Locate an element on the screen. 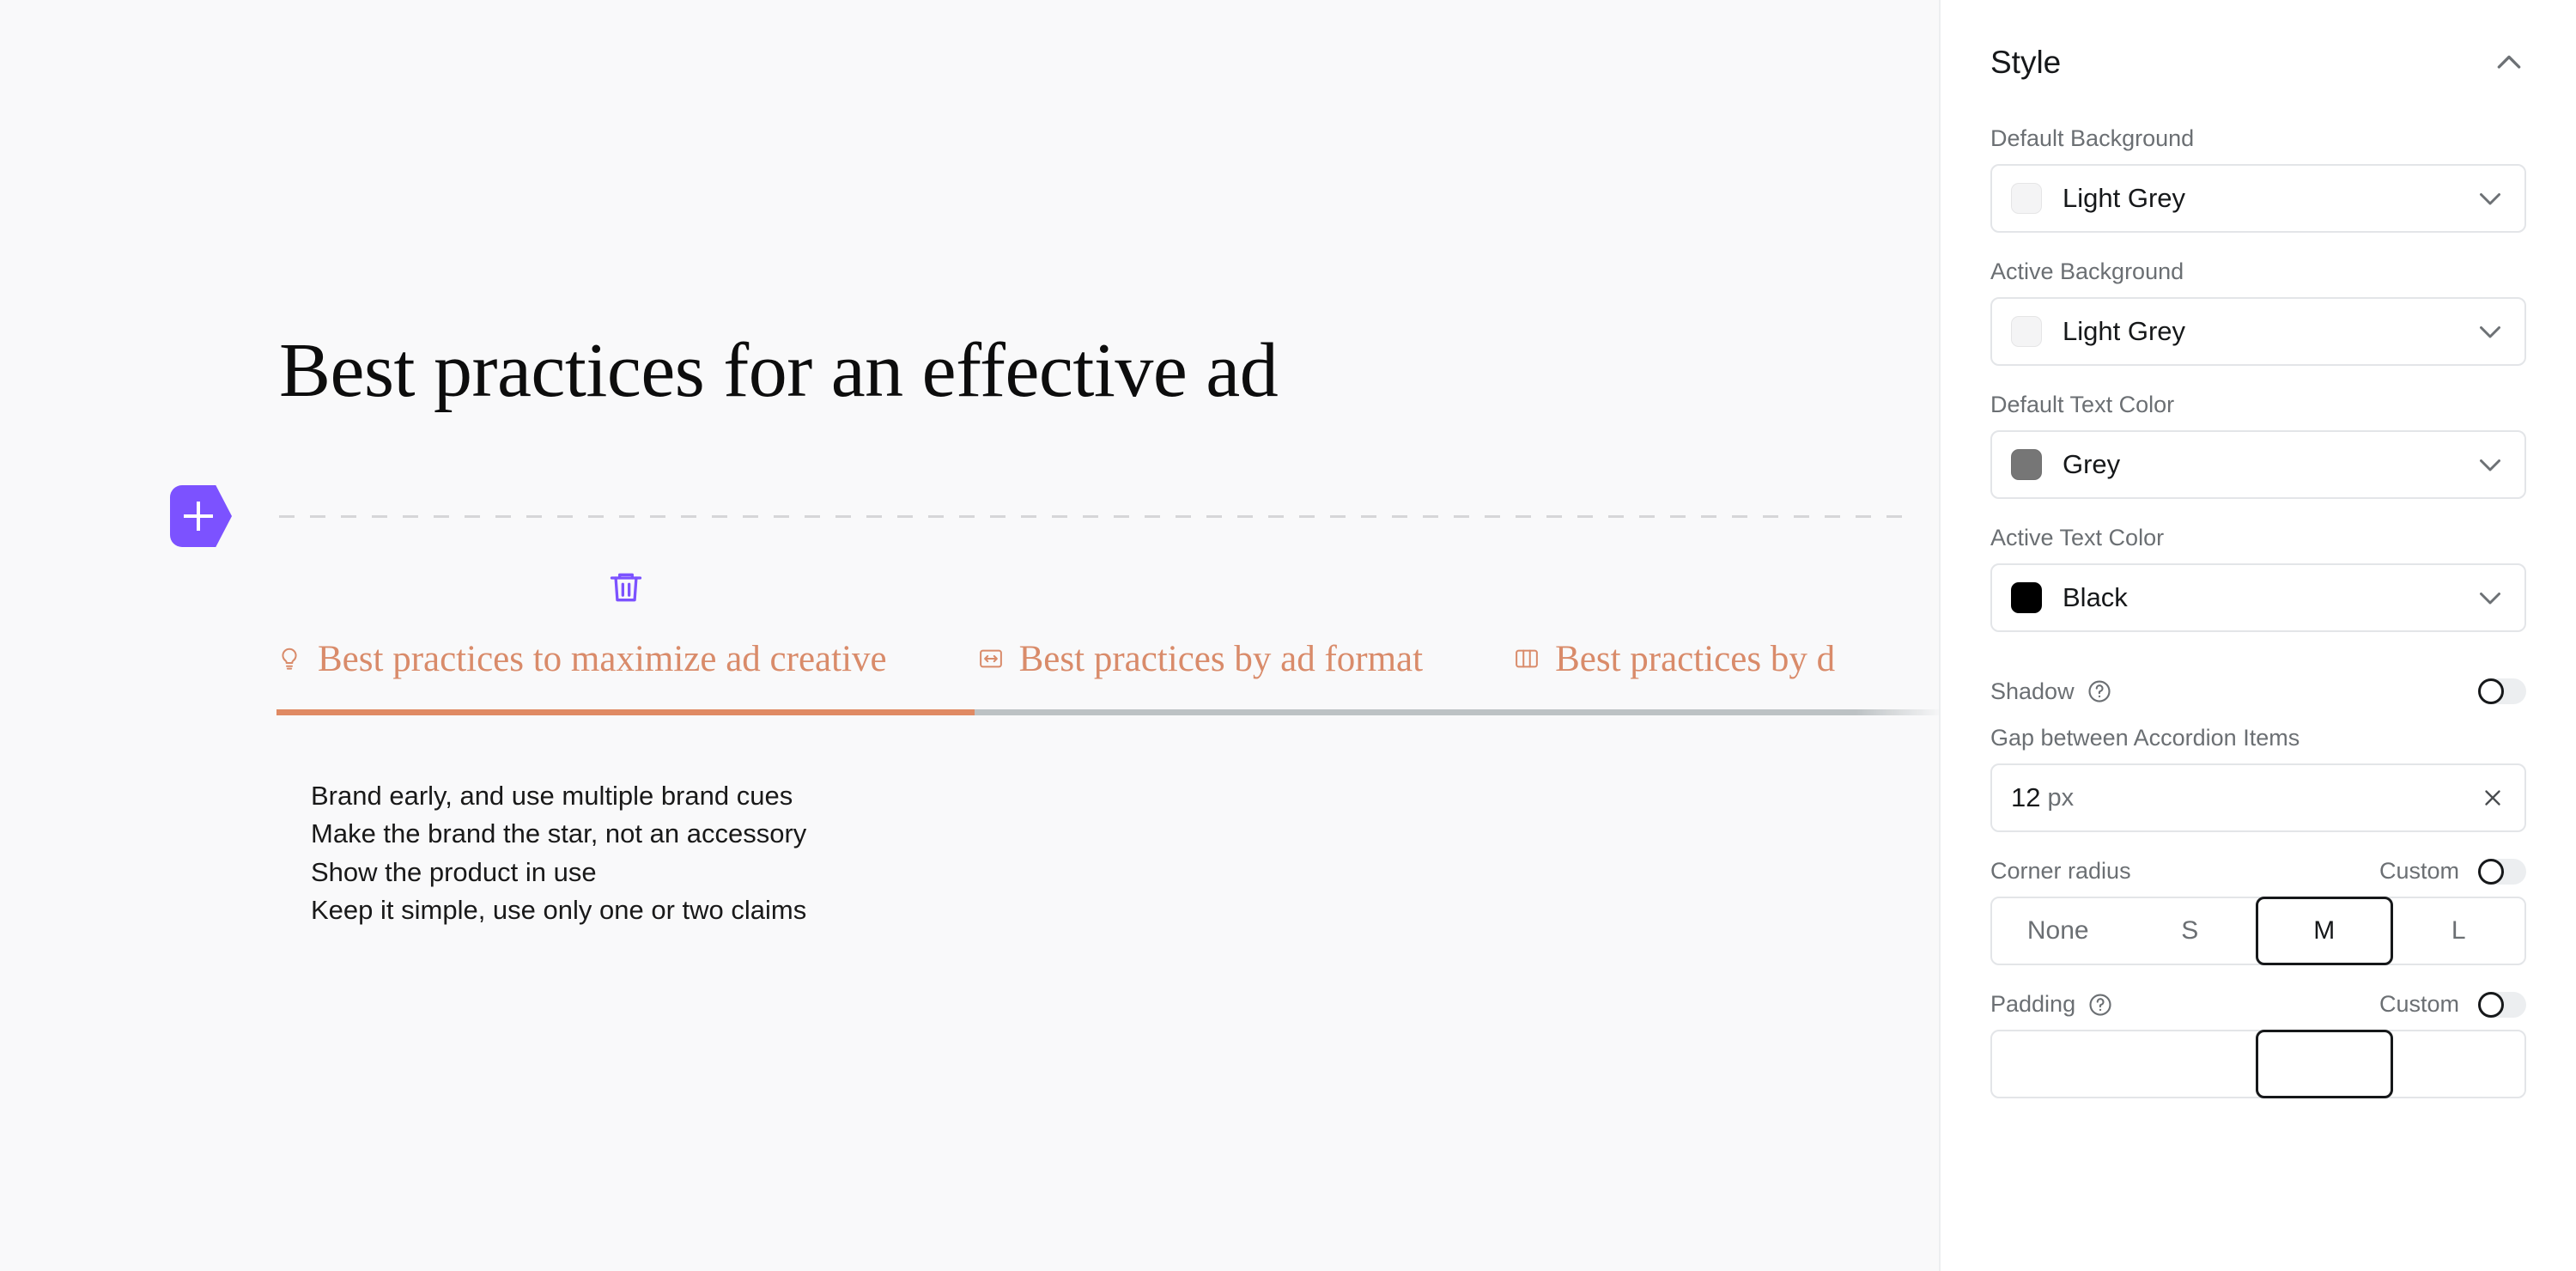  corner-radius-row: Corner radius Custom is located at coordinates (2258, 872).